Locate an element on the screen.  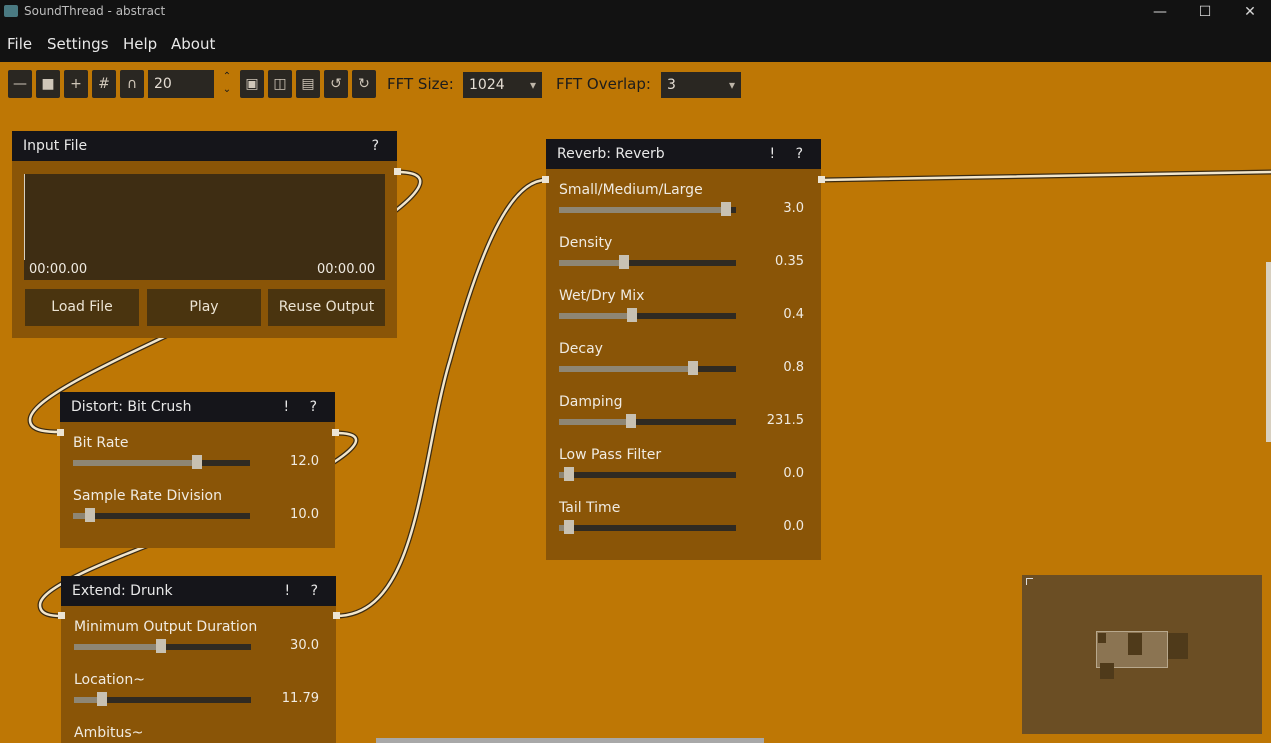
time-end: 00:00.00 is located at coordinates (346, 269).